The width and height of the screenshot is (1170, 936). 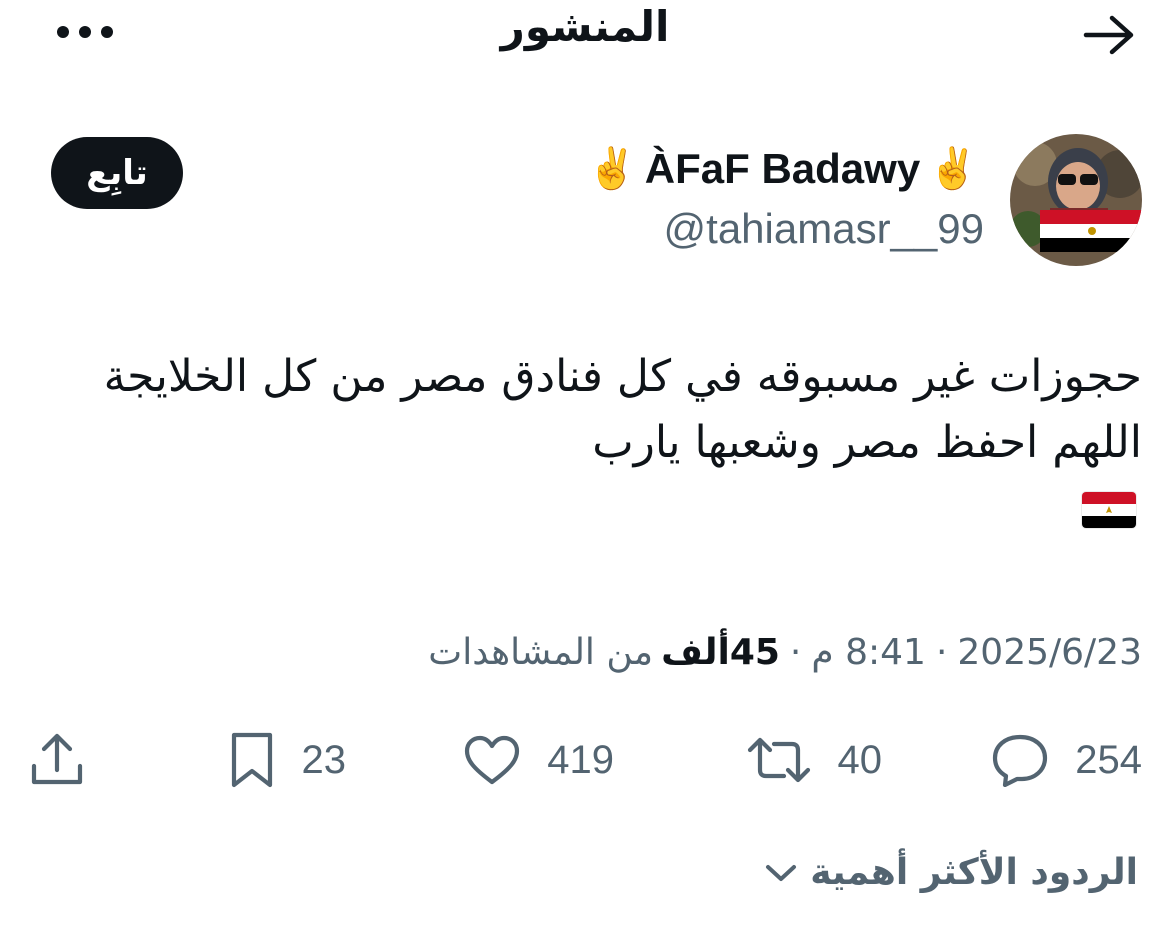 I want to click on bookmark-button: 23, so click(x=287, y=760).